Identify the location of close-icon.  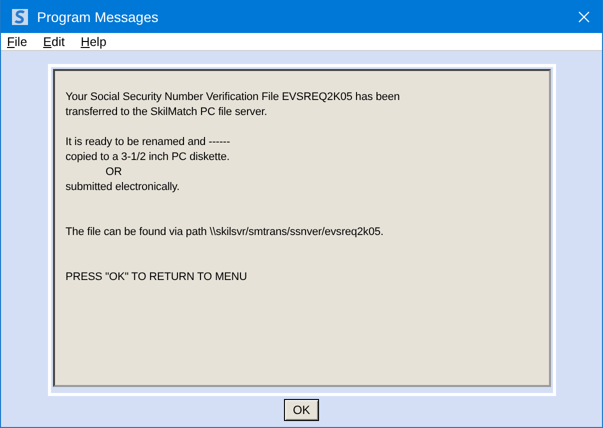
(584, 16).